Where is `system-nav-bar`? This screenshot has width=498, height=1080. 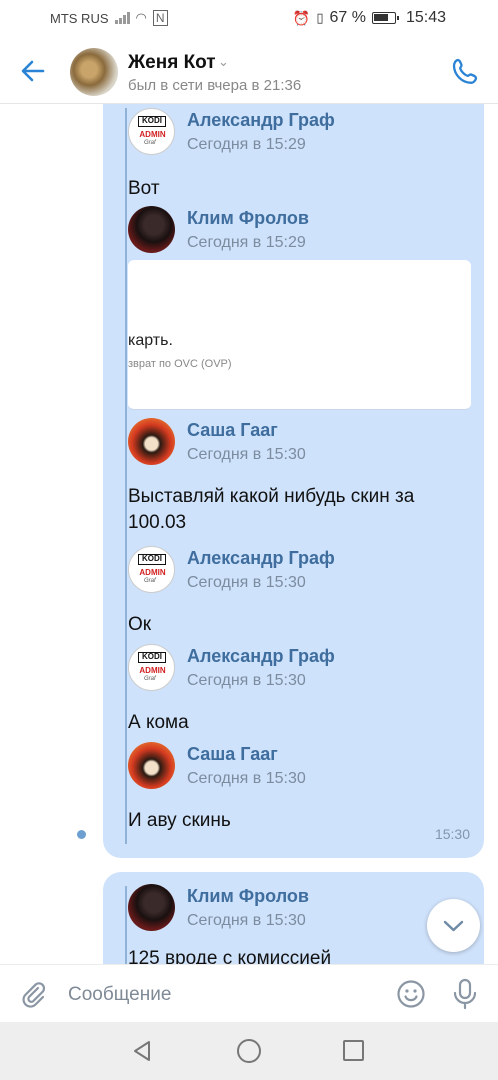
system-nav-bar is located at coordinates (249, 1051).